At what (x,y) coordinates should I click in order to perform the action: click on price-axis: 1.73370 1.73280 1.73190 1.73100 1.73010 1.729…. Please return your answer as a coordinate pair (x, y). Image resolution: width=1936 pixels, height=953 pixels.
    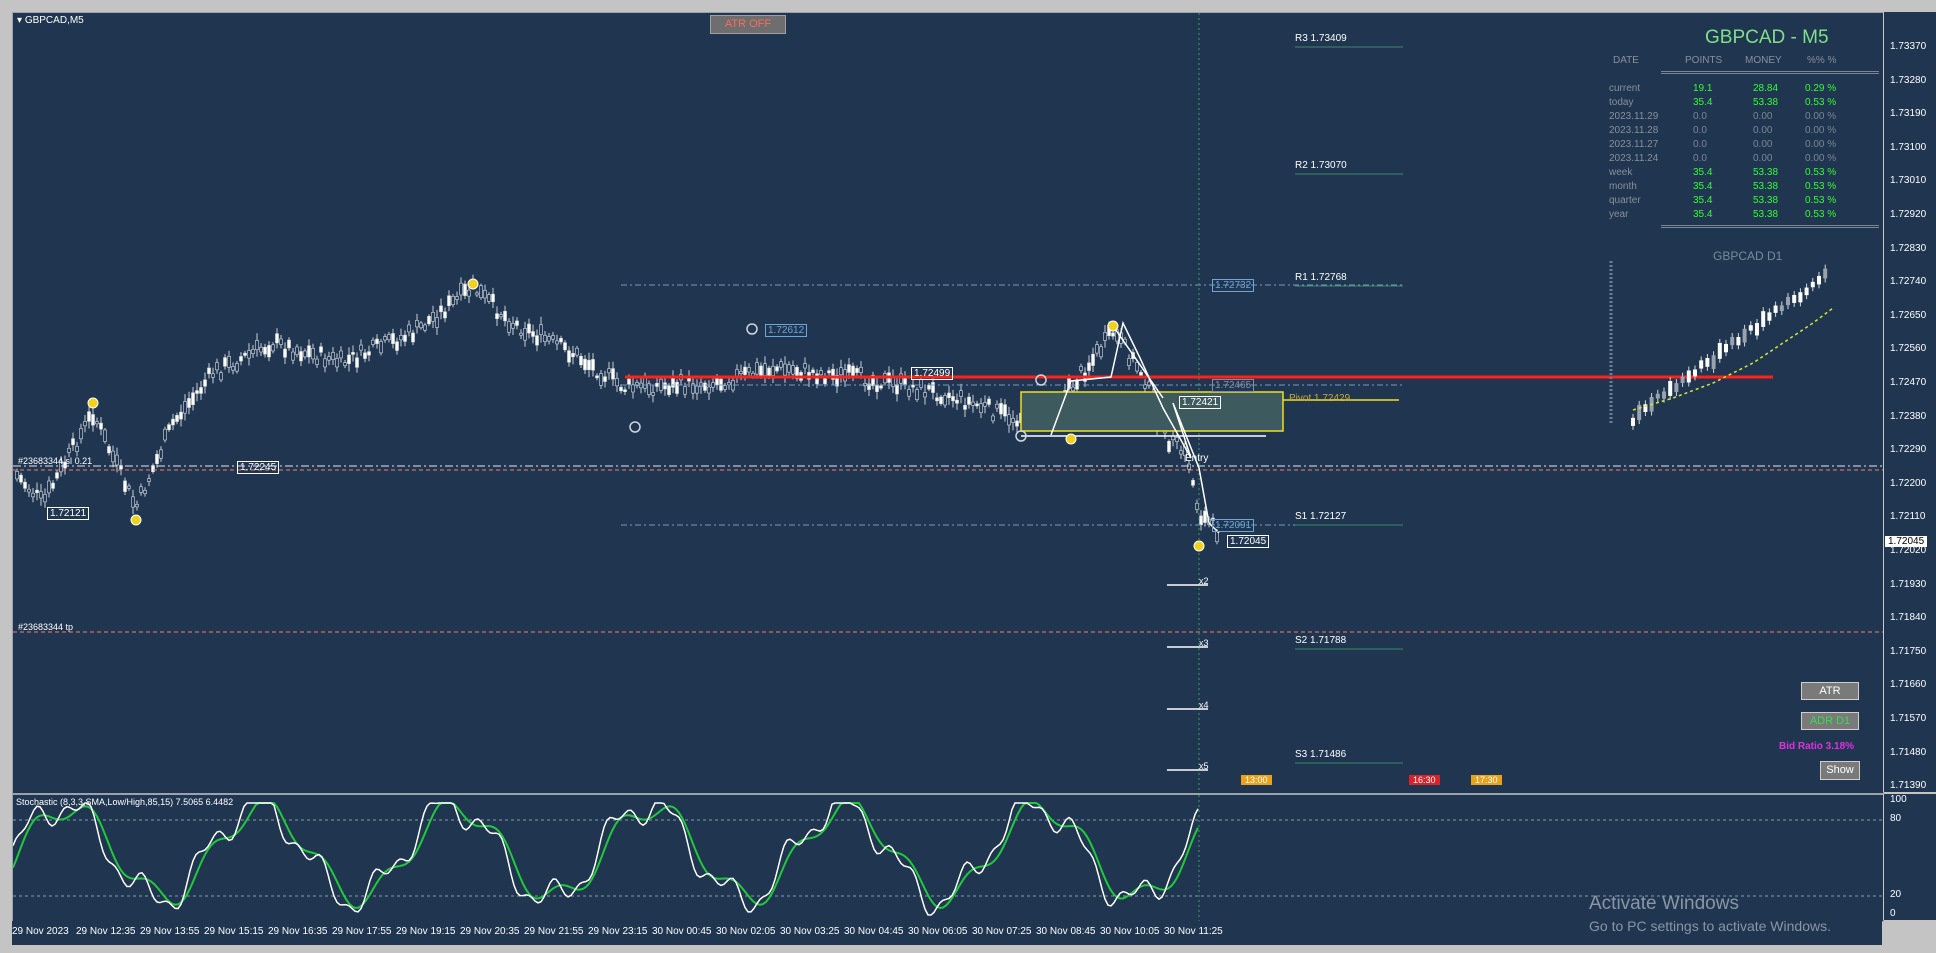
    Looking at the image, I should click on (1909, 402).